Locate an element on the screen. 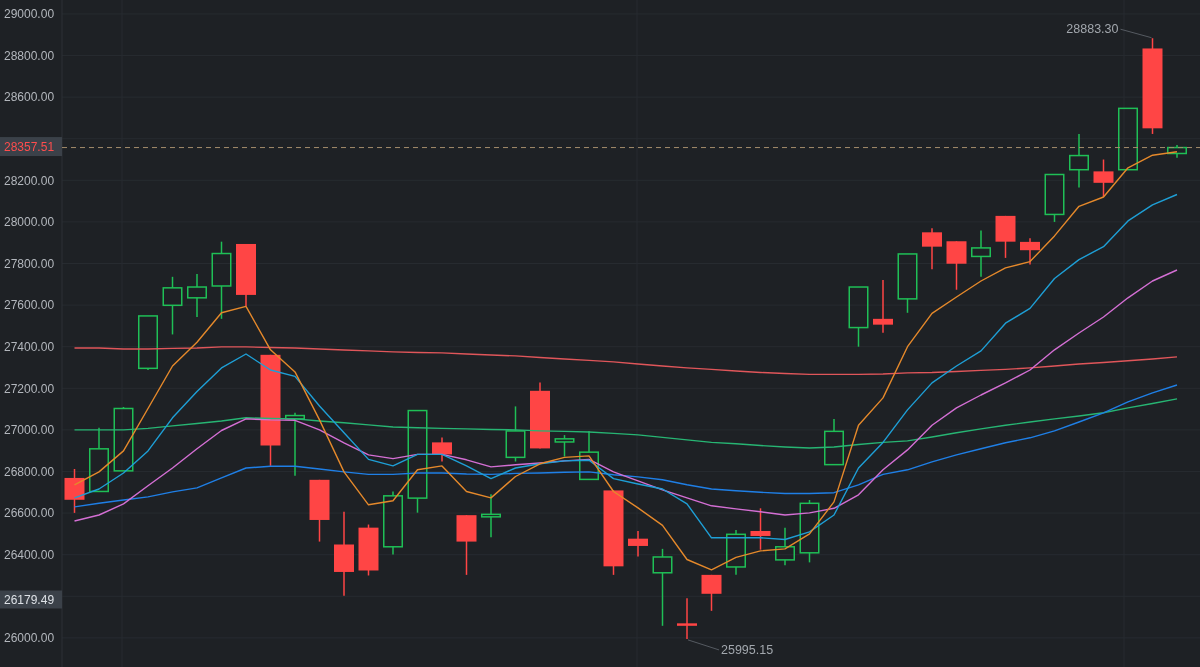  price-axis-label: 27800.00 is located at coordinates (29, 263).